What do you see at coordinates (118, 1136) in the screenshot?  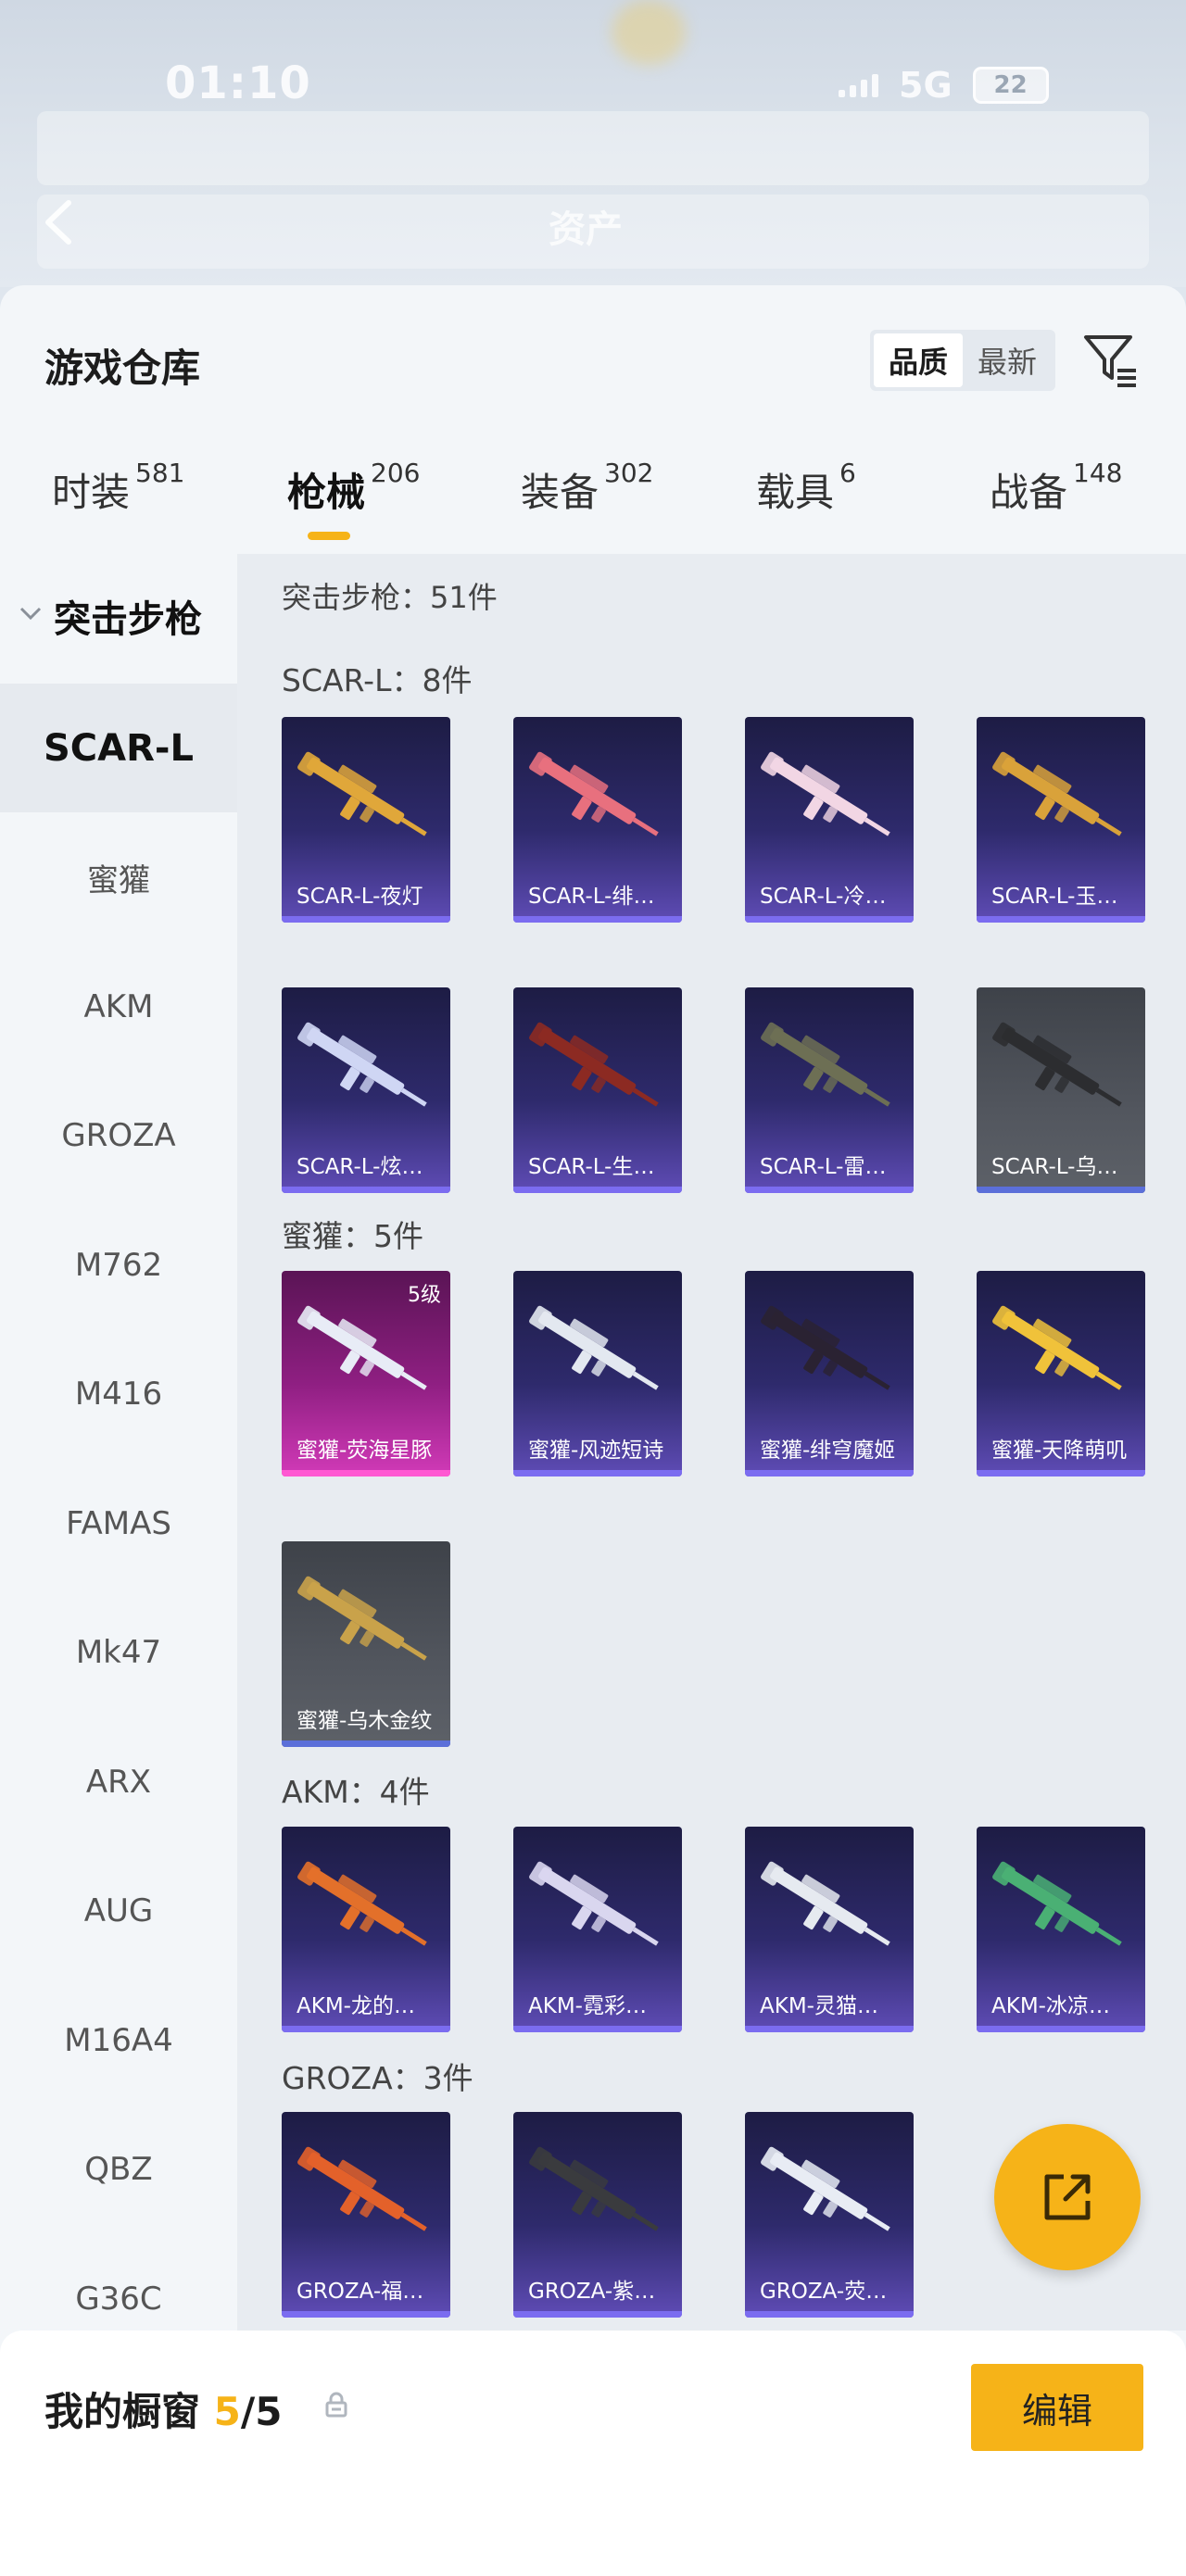 I see `sidebar-item: GROZA` at bounding box center [118, 1136].